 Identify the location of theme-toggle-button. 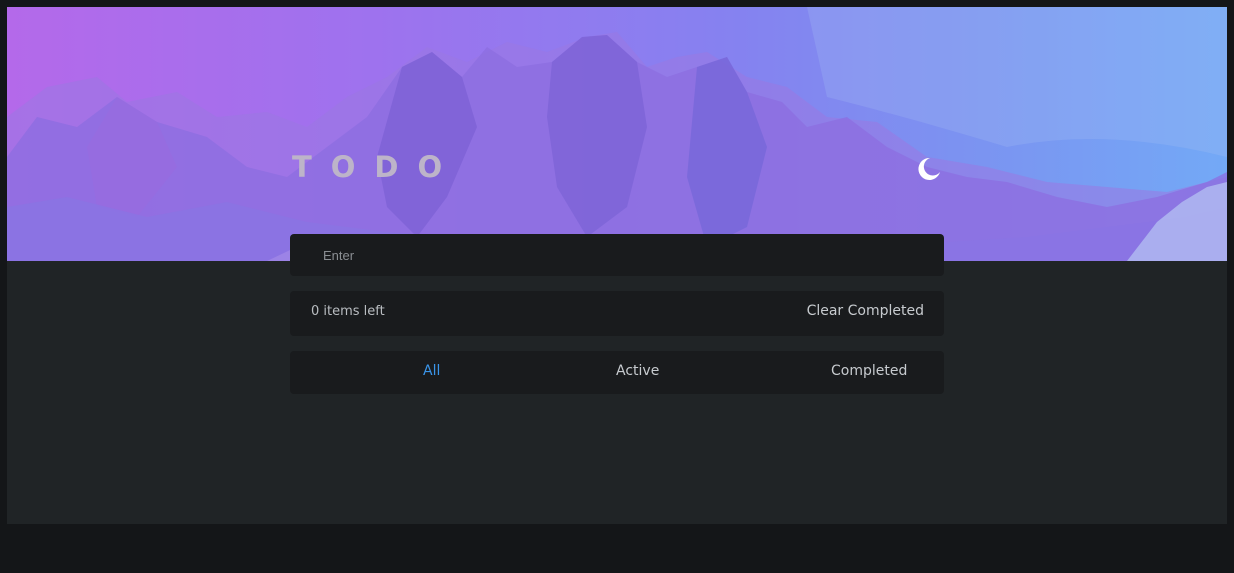
(929, 169).